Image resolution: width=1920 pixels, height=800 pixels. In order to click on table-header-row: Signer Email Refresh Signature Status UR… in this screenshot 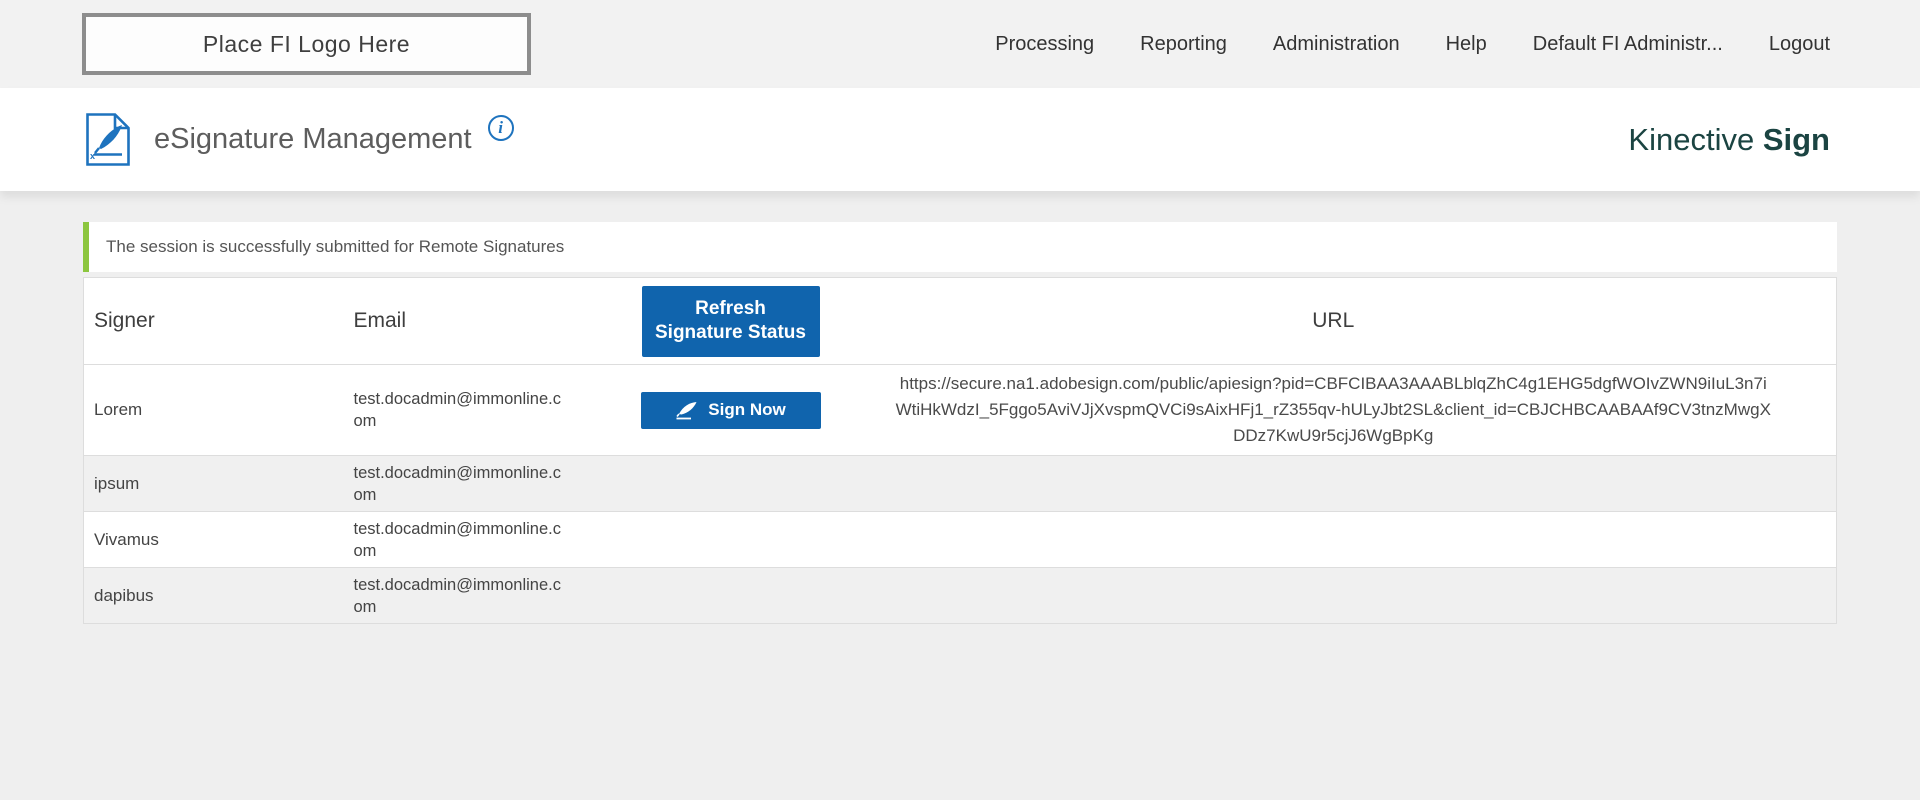, I will do `click(960, 321)`.